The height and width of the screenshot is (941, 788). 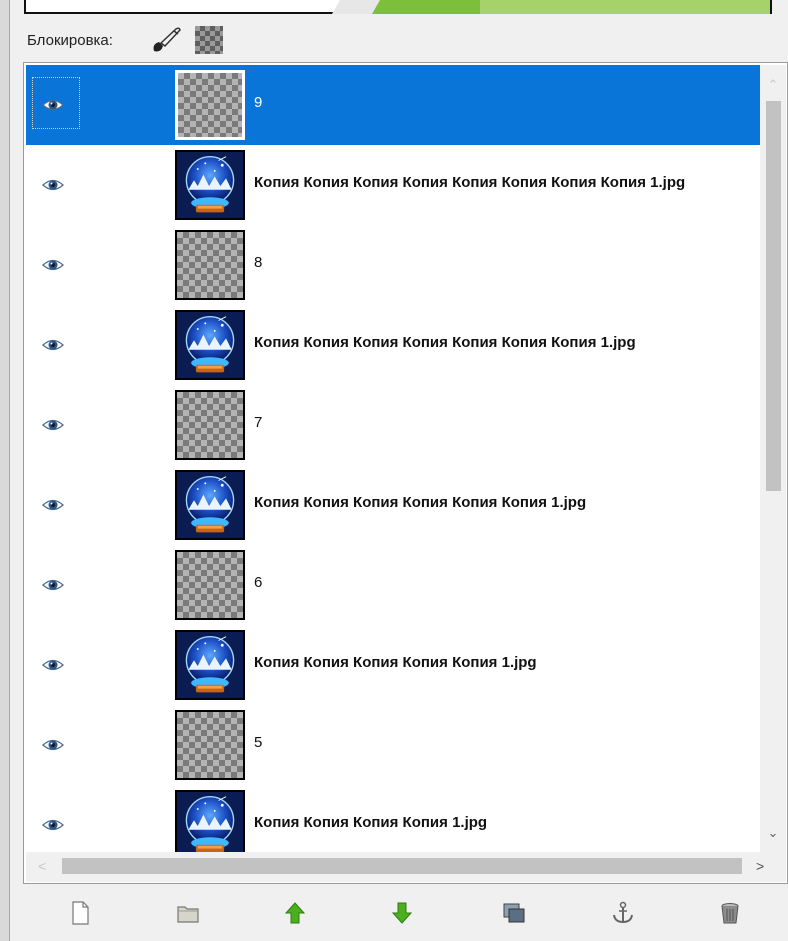 I want to click on lower-layer-icon, so click(x=402, y=913).